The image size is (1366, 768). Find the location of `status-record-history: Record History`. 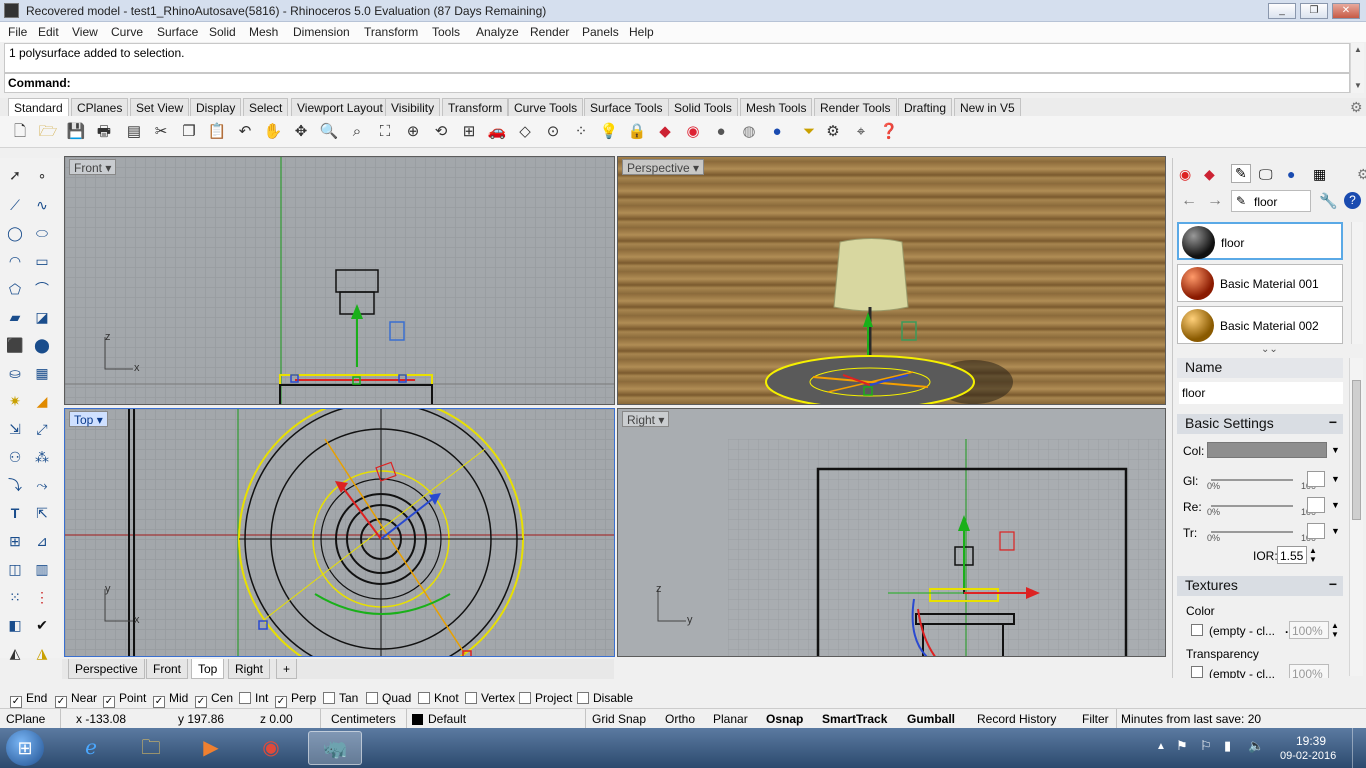

status-record-history: Record History is located at coordinates (1016, 719).